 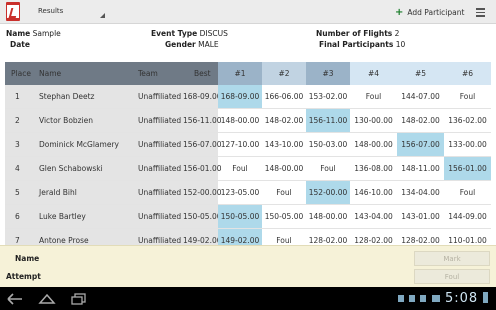 I want to click on cell-place: 2, so click(x=17, y=120).